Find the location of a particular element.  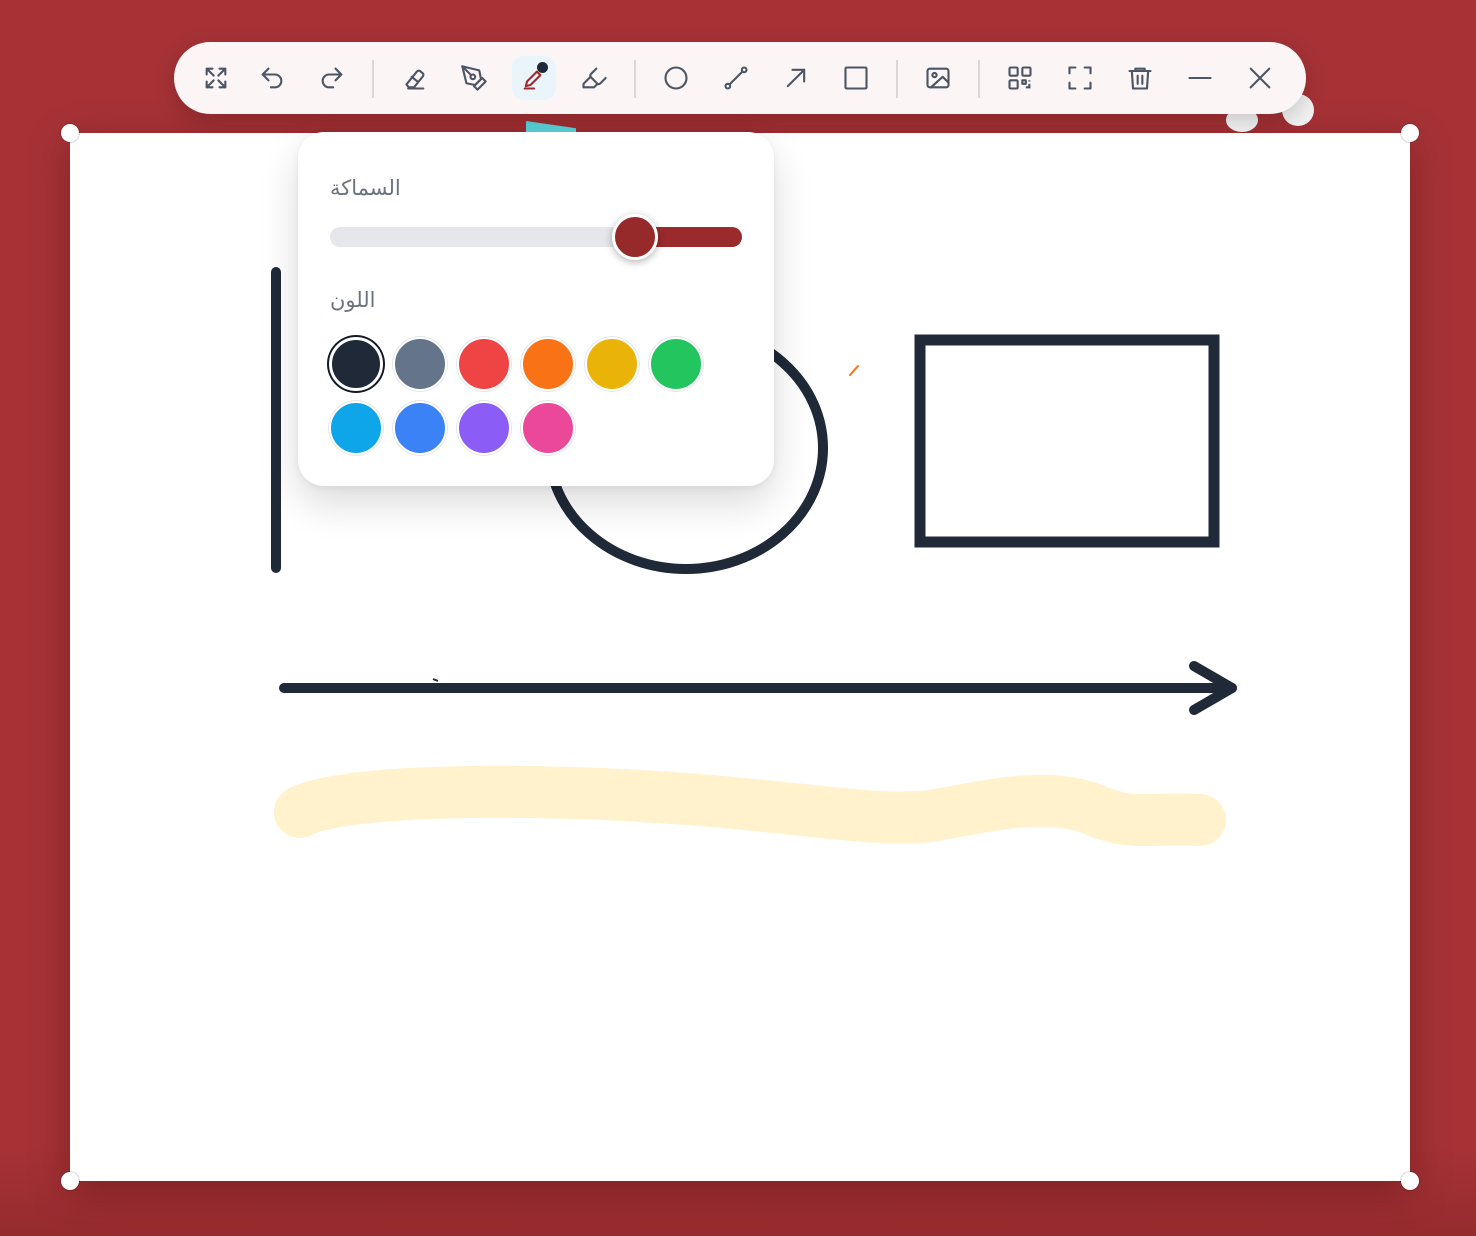

redo-button is located at coordinates (332, 78).